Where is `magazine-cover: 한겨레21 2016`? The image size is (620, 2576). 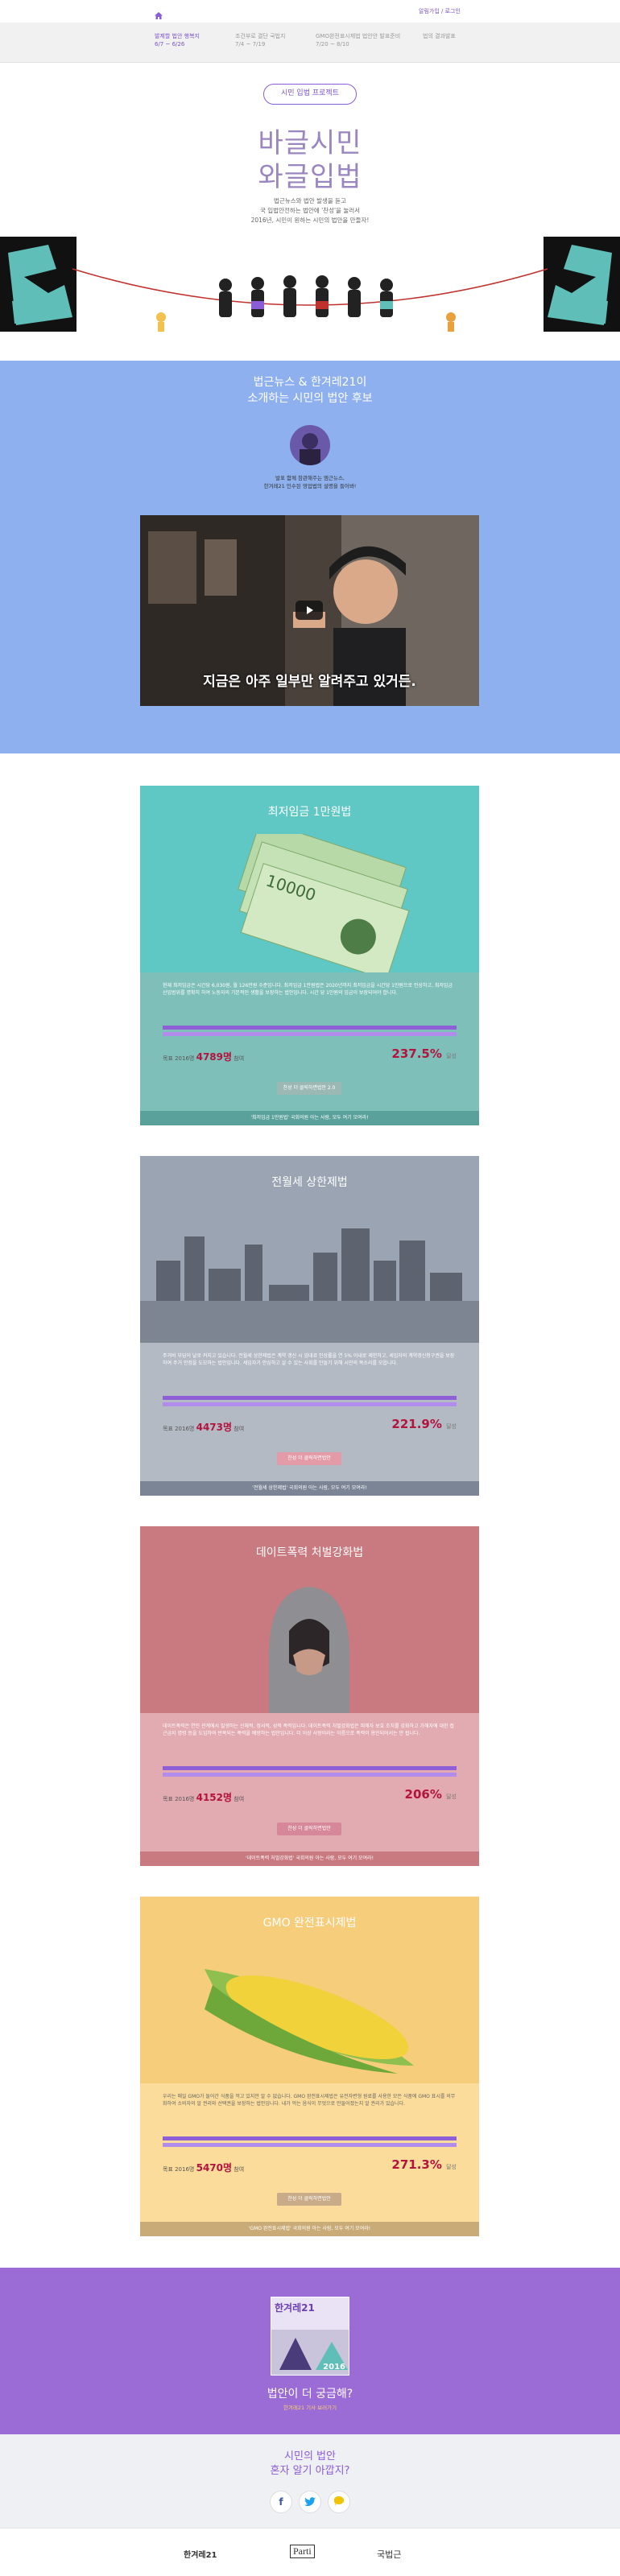 magazine-cover: 한겨레21 2016 is located at coordinates (310, 2336).